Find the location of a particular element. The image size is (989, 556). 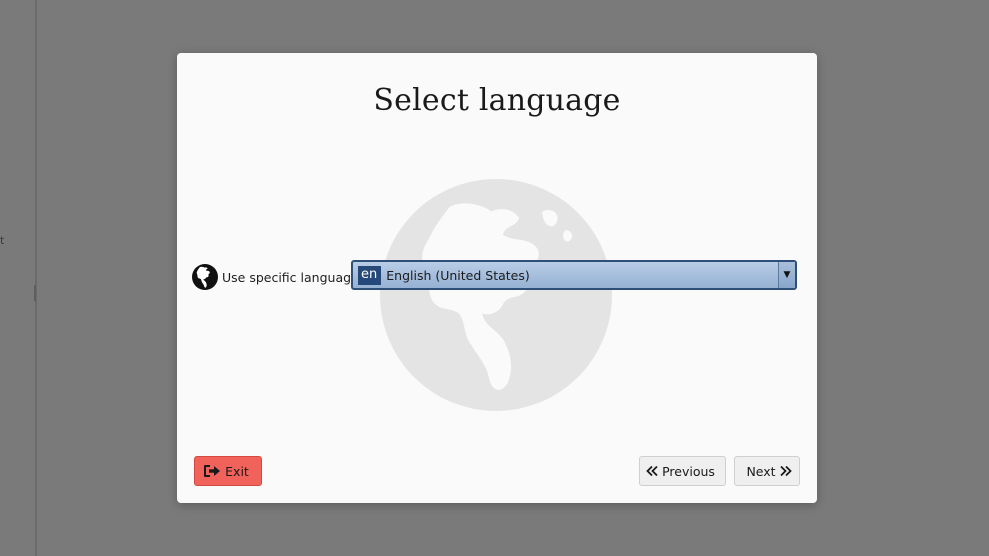

previous-button: Previous is located at coordinates (682, 471).